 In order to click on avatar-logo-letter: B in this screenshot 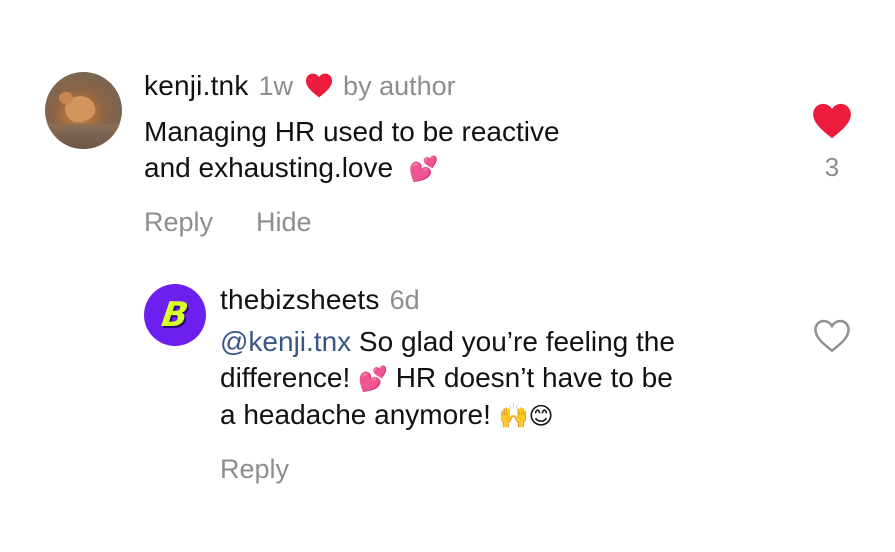, I will do `click(175, 315)`.